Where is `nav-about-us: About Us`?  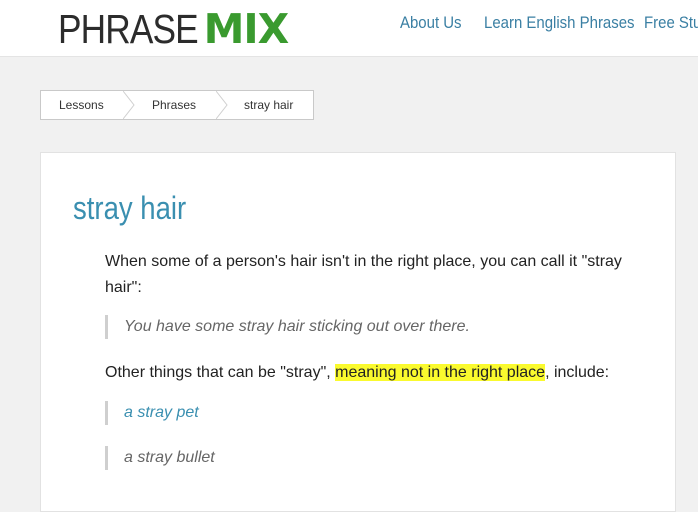
nav-about-us: About Us is located at coordinates (431, 23).